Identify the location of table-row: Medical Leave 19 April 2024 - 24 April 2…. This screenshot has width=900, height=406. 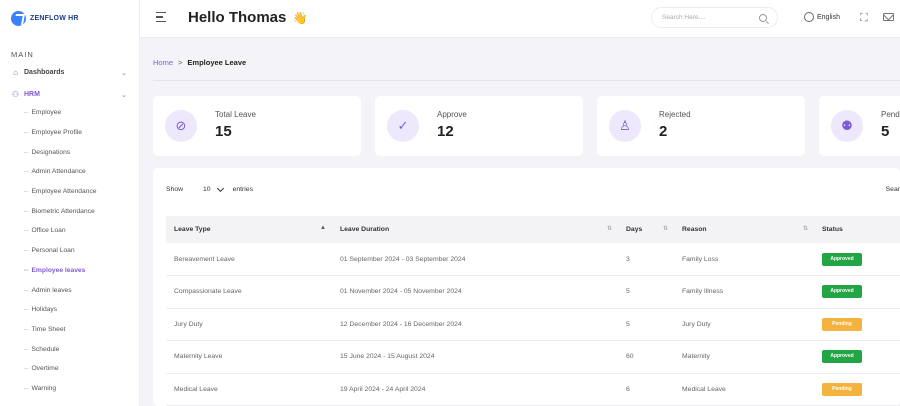
(533, 389).